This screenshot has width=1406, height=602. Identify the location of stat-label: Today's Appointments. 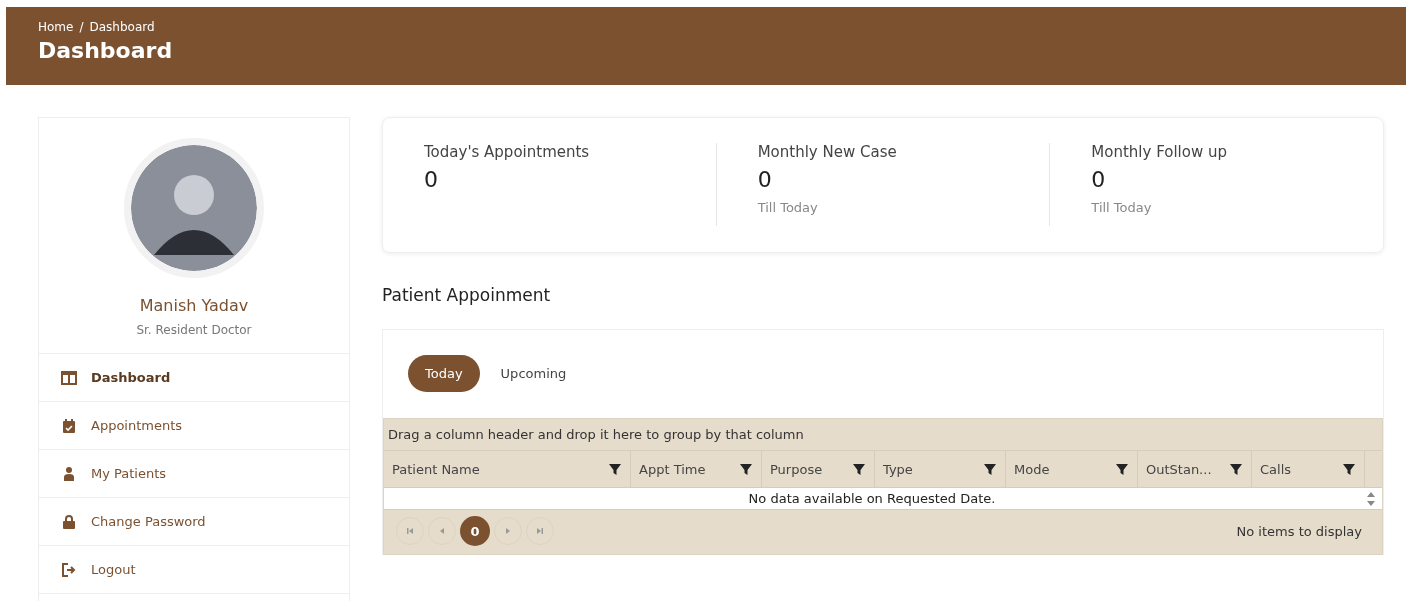
(507, 152).